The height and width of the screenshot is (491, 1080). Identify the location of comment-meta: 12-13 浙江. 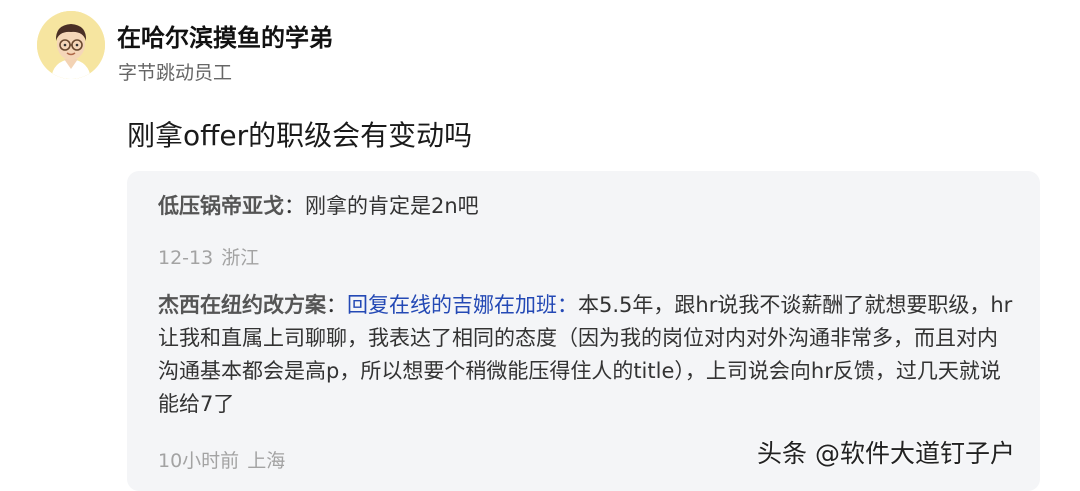
(208, 256).